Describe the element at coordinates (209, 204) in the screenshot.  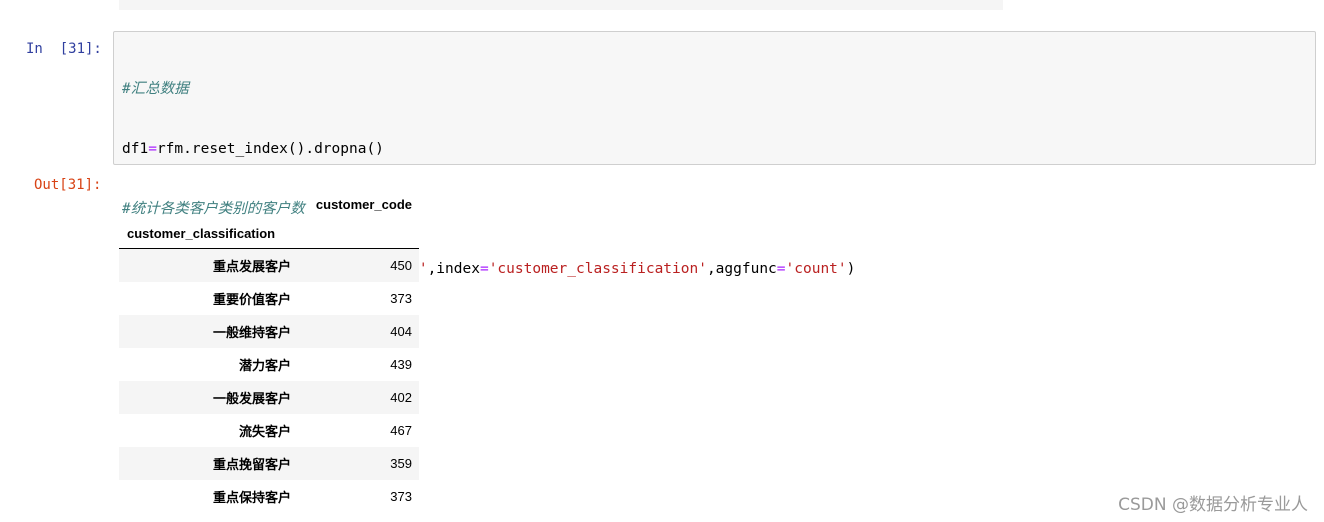
I see `header-blank` at that location.